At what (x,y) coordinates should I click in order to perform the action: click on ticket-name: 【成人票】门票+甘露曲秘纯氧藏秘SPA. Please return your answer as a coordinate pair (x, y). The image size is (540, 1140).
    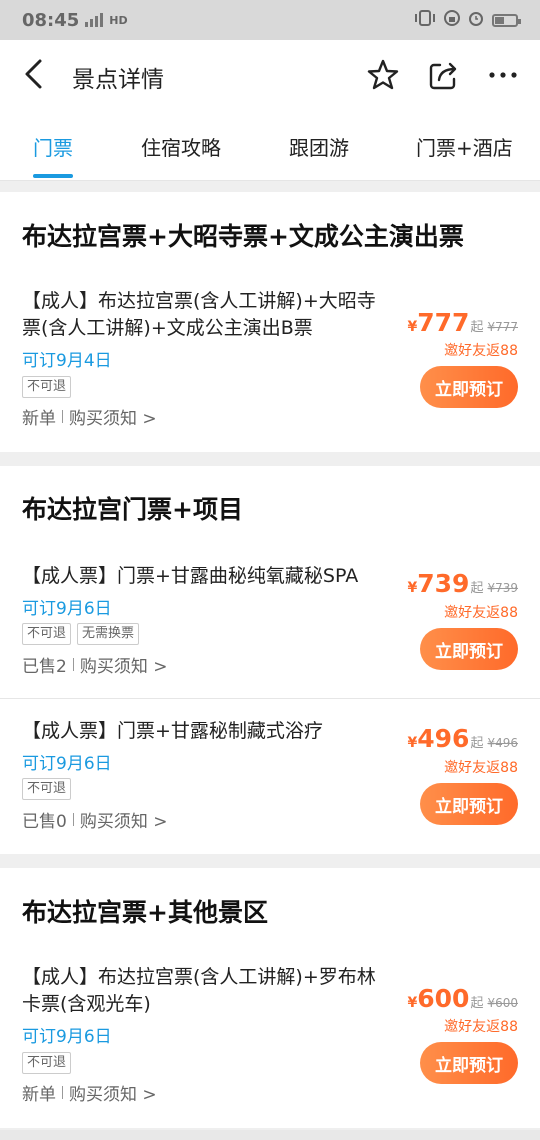
    Looking at the image, I should click on (190, 576).